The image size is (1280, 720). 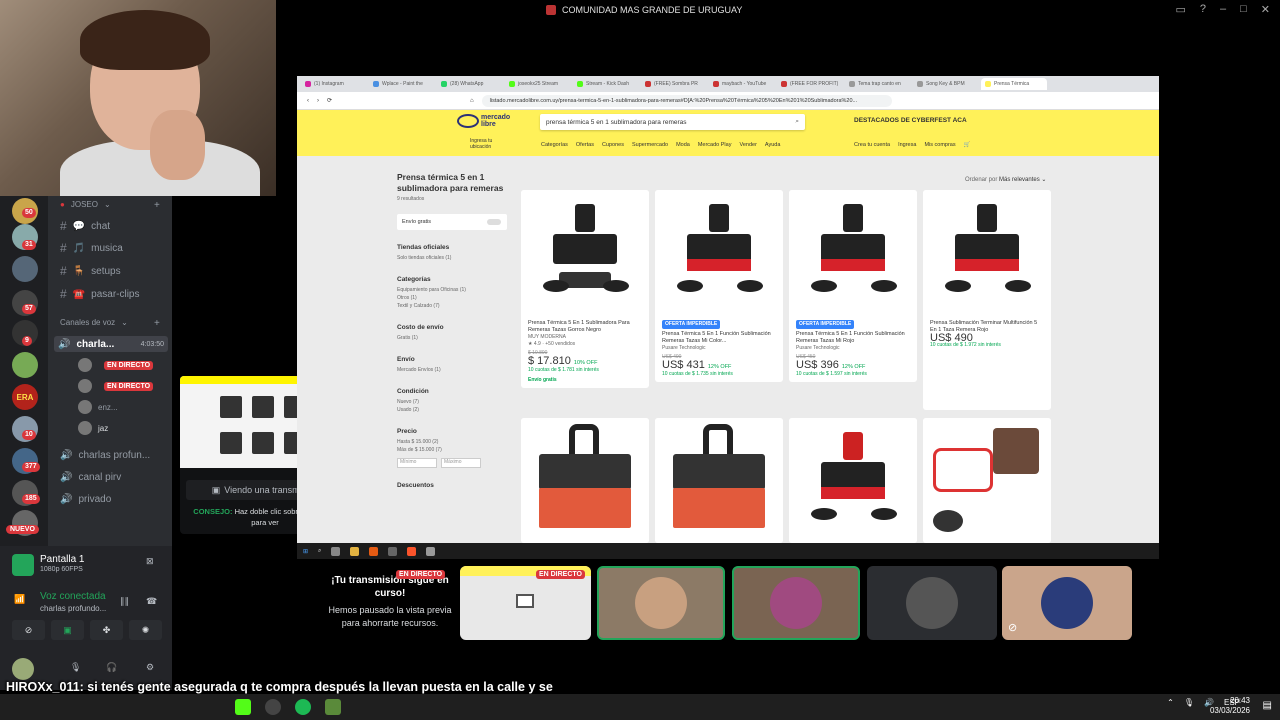 I want to click on search-icon: ⌕, so click(x=797, y=122).